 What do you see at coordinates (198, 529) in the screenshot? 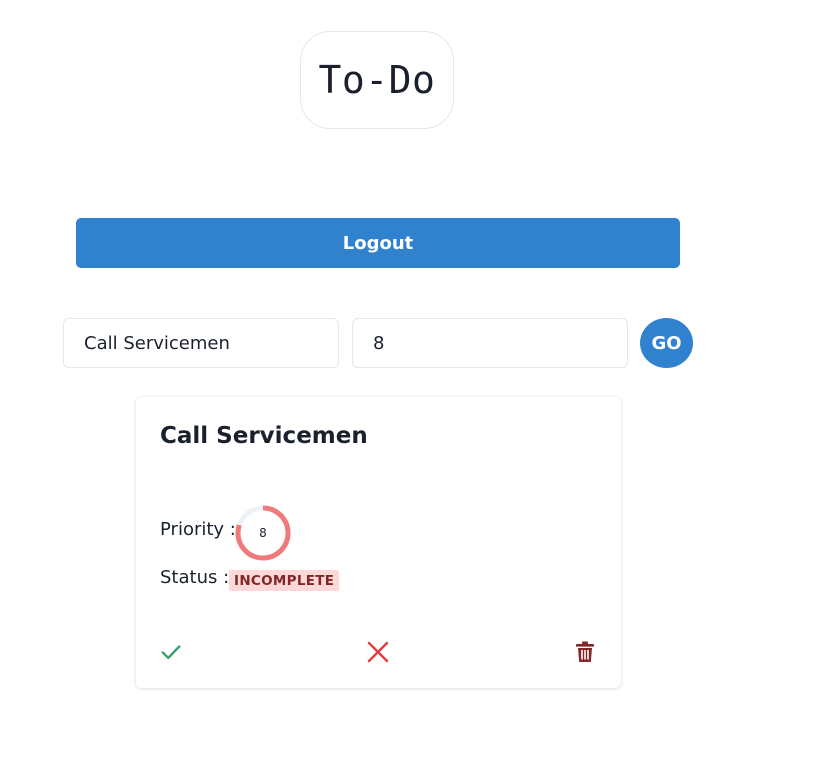
I see `priority-label: Priority :` at bounding box center [198, 529].